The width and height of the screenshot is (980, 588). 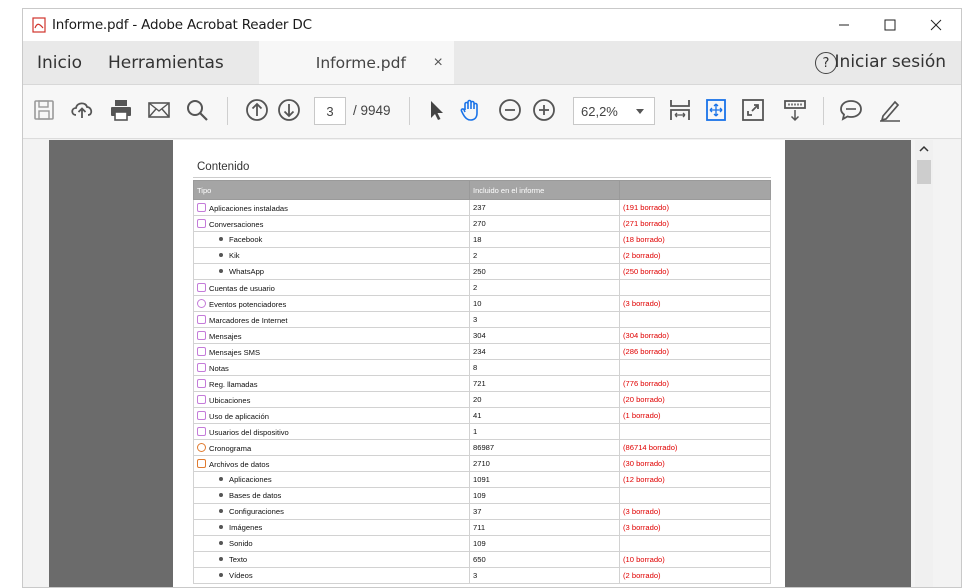 What do you see at coordinates (924, 172) in the screenshot?
I see `scroll-thumb` at bounding box center [924, 172].